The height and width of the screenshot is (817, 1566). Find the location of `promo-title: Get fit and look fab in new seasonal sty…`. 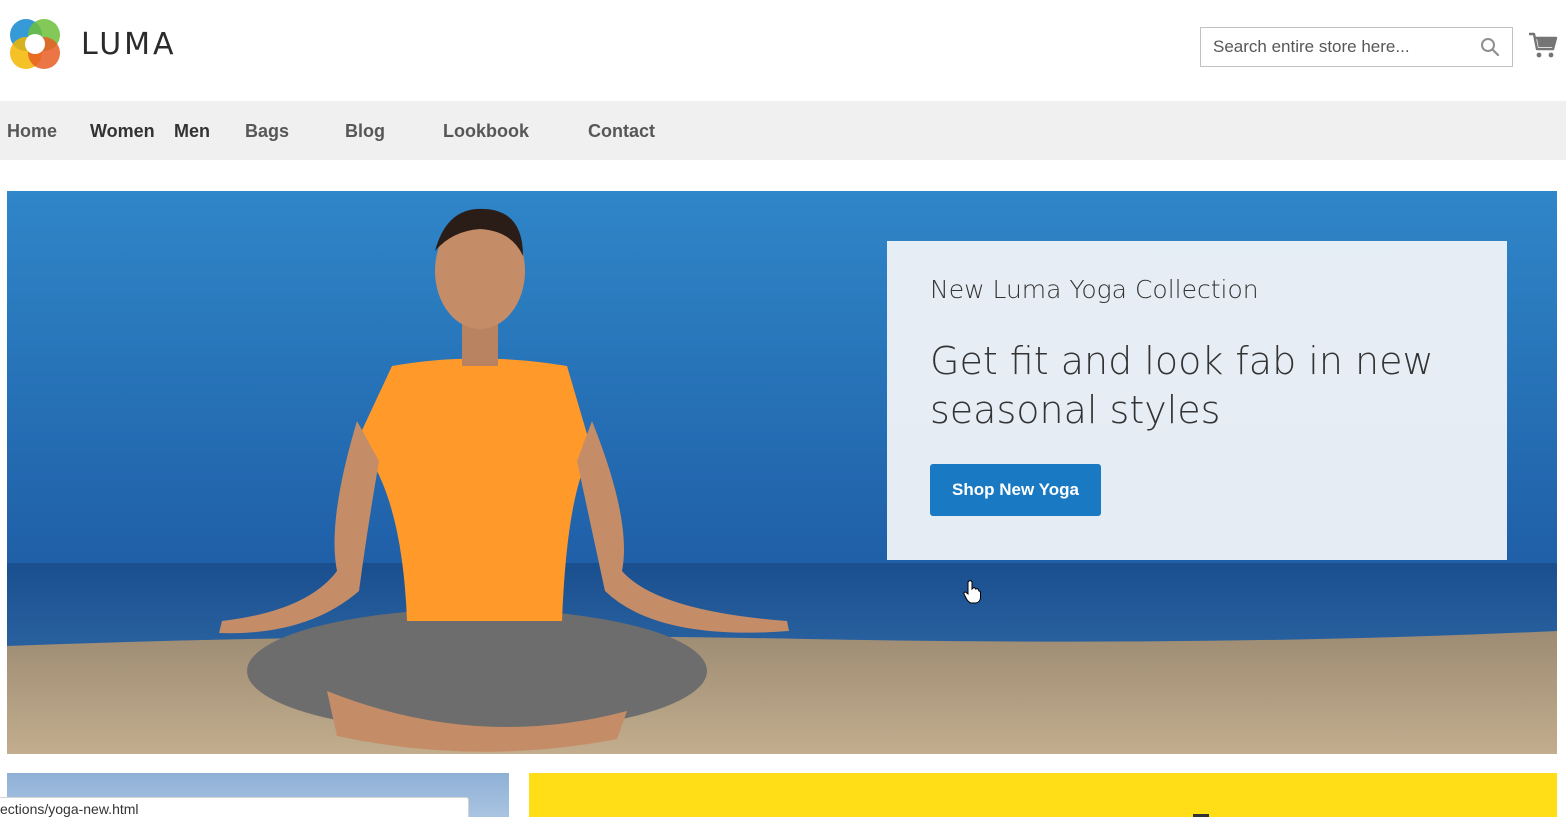

promo-title: Get fit and look fab in new seasonal sty… is located at coordinates (1182, 385).